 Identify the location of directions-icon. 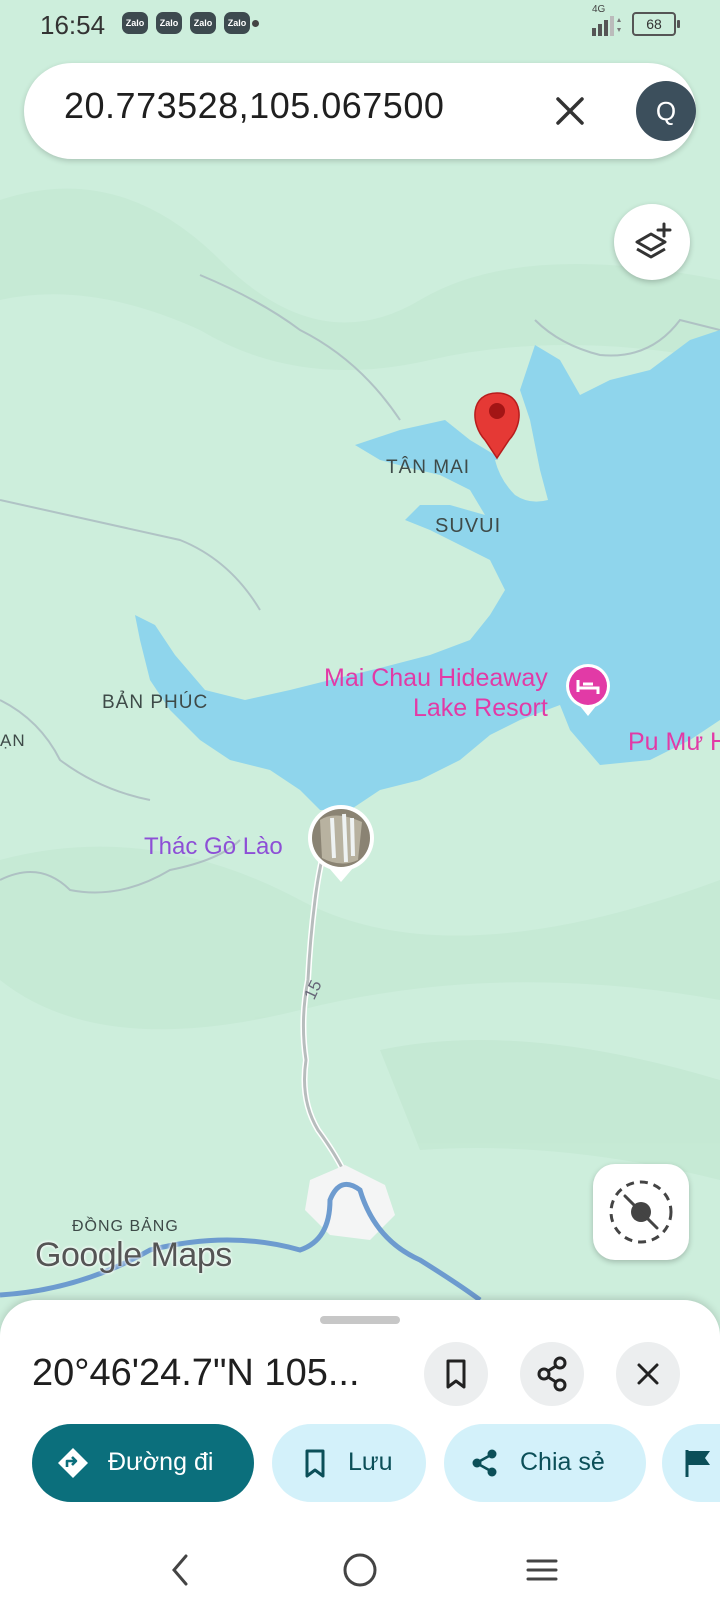
(73, 1463).